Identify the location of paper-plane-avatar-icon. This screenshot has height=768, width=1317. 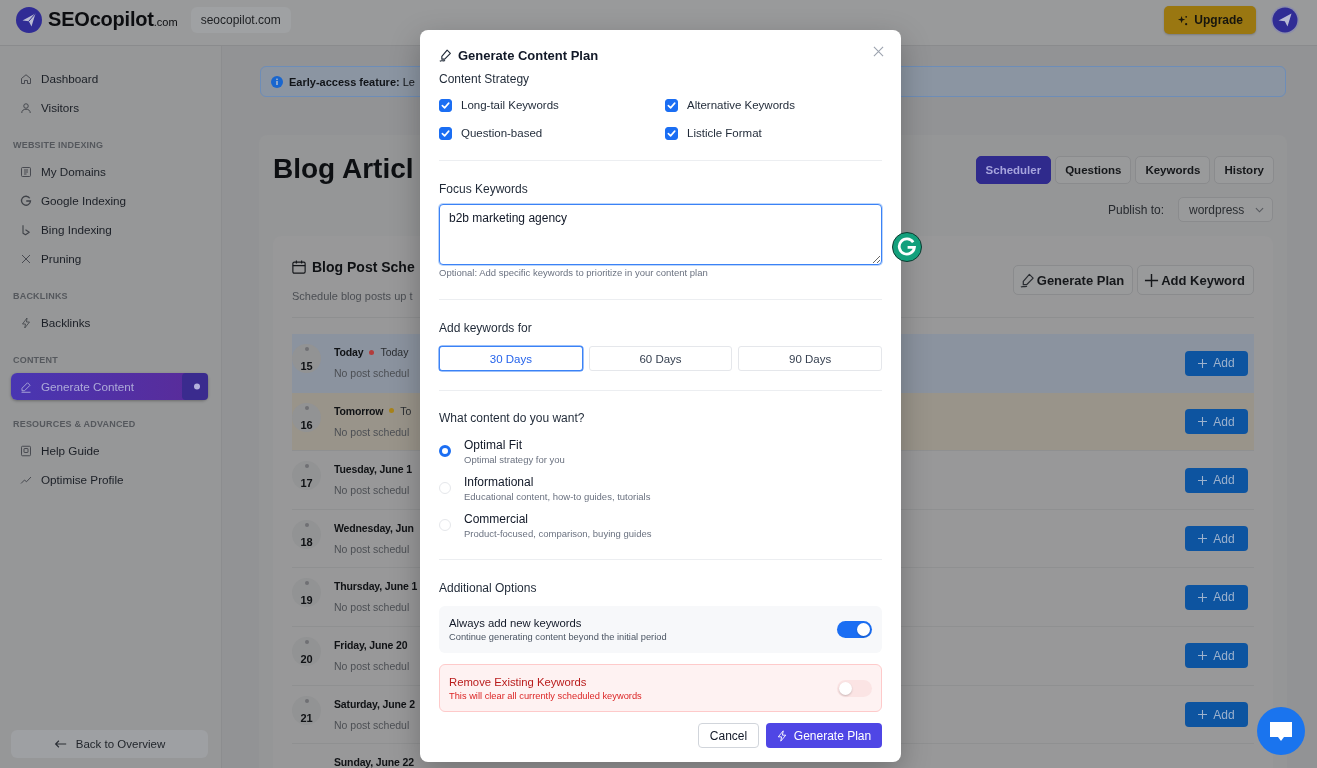
(1285, 20).